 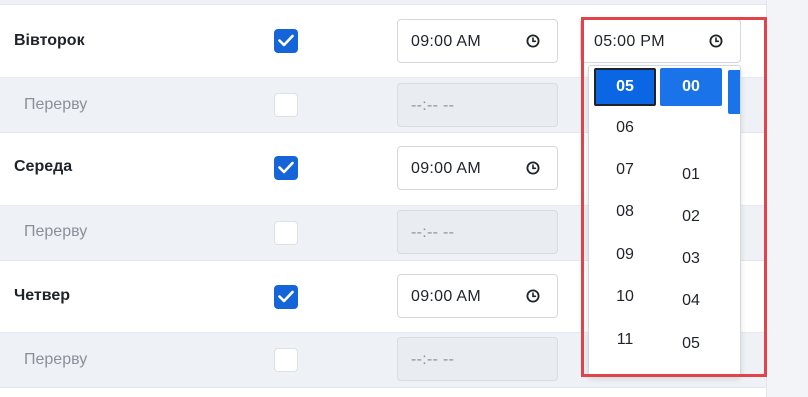 I want to click on hour-option: 08, so click(x=625, y=212).